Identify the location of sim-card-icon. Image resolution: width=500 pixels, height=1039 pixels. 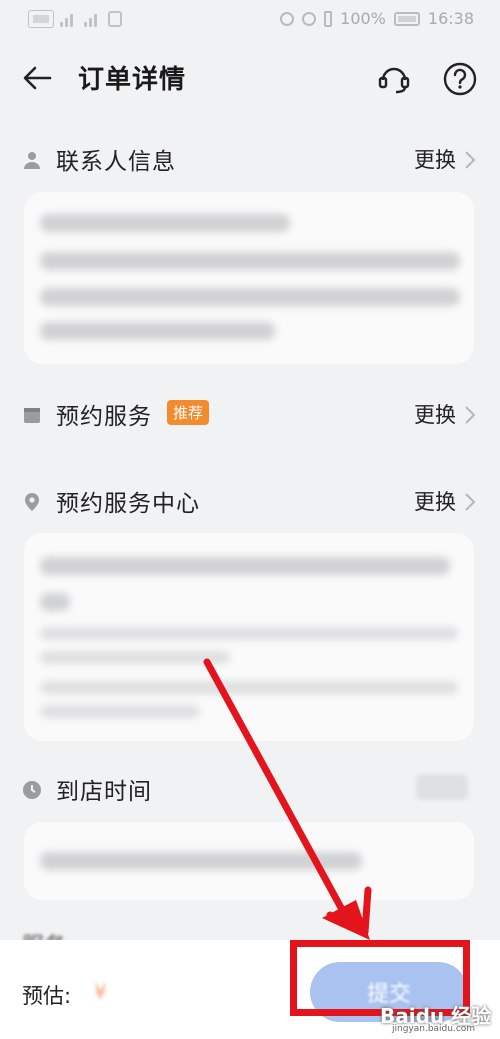
(41, 19).